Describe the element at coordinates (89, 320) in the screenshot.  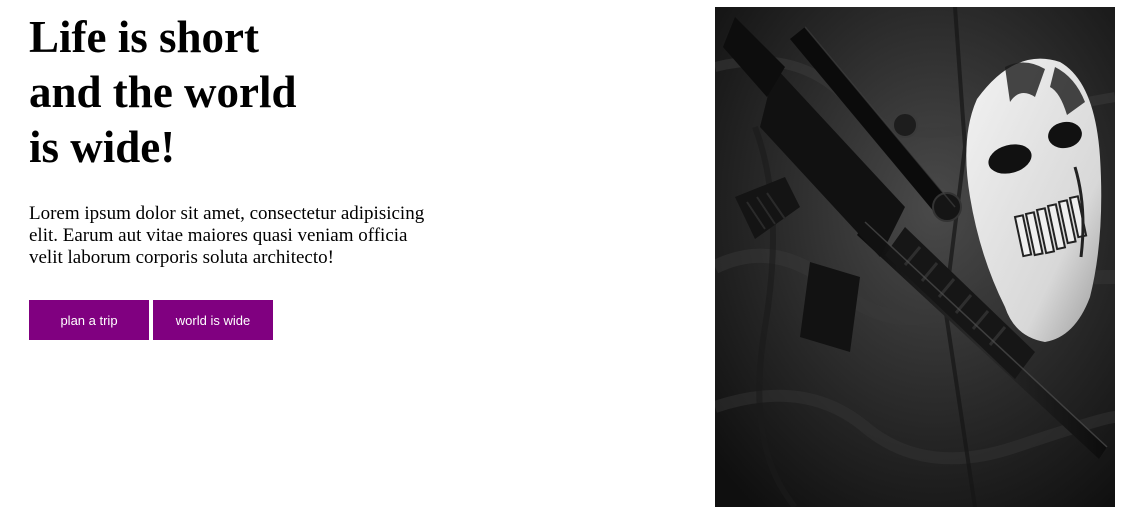
I see `plan-a-trip-button: plan a trip` at that location.